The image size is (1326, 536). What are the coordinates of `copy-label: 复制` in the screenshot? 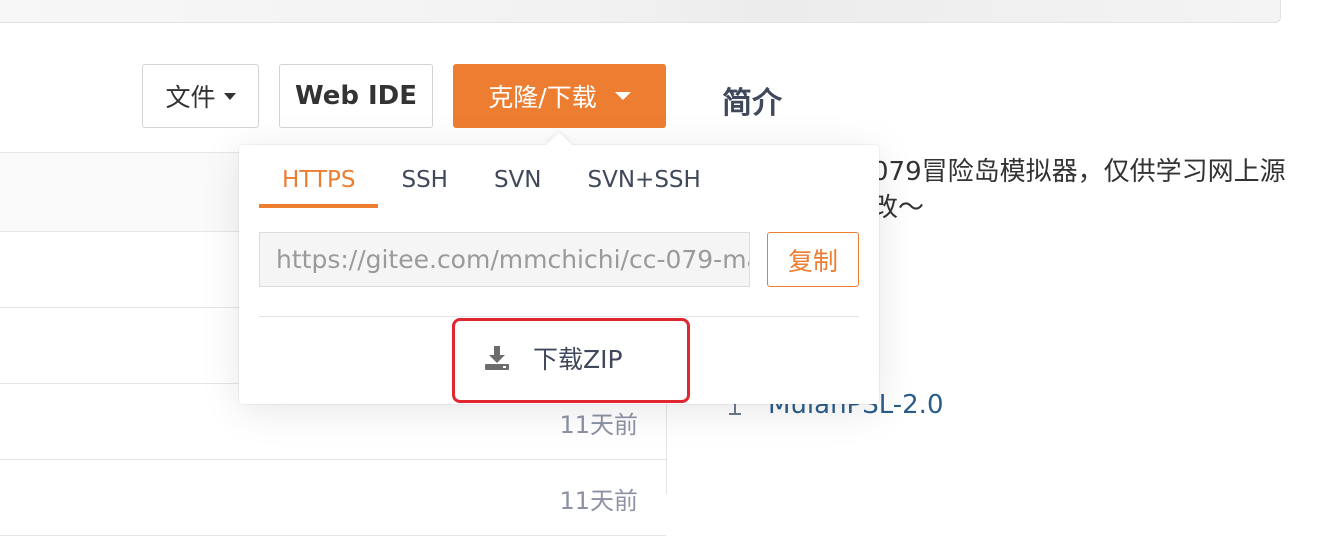 It's located at (812, 261).